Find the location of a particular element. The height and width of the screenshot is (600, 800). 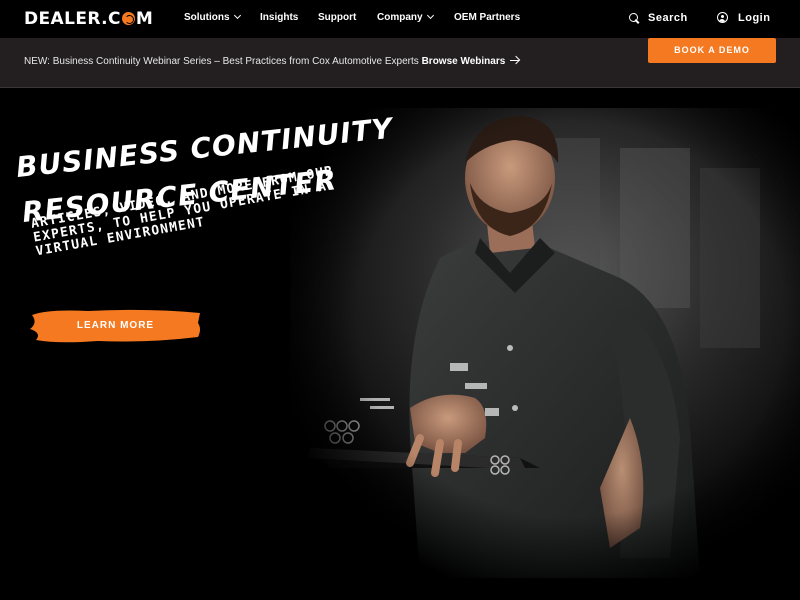

nav-support-label: Support is located at coordinates (337, 17).